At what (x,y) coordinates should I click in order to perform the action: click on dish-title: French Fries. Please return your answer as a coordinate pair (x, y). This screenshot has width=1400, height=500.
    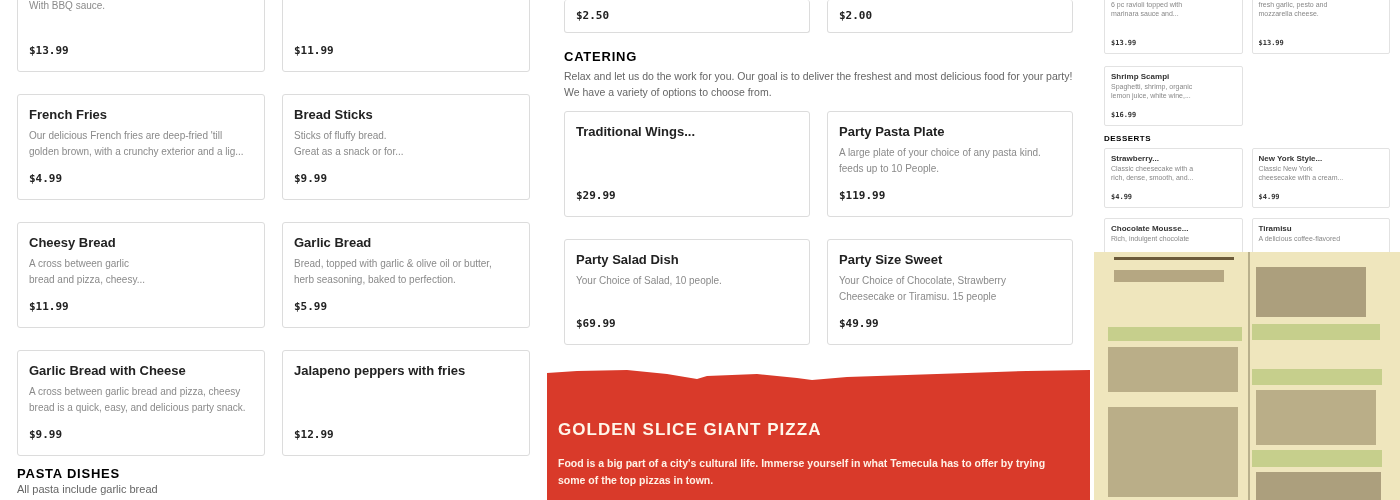
    Looking at the image, I should click on (69, 115).